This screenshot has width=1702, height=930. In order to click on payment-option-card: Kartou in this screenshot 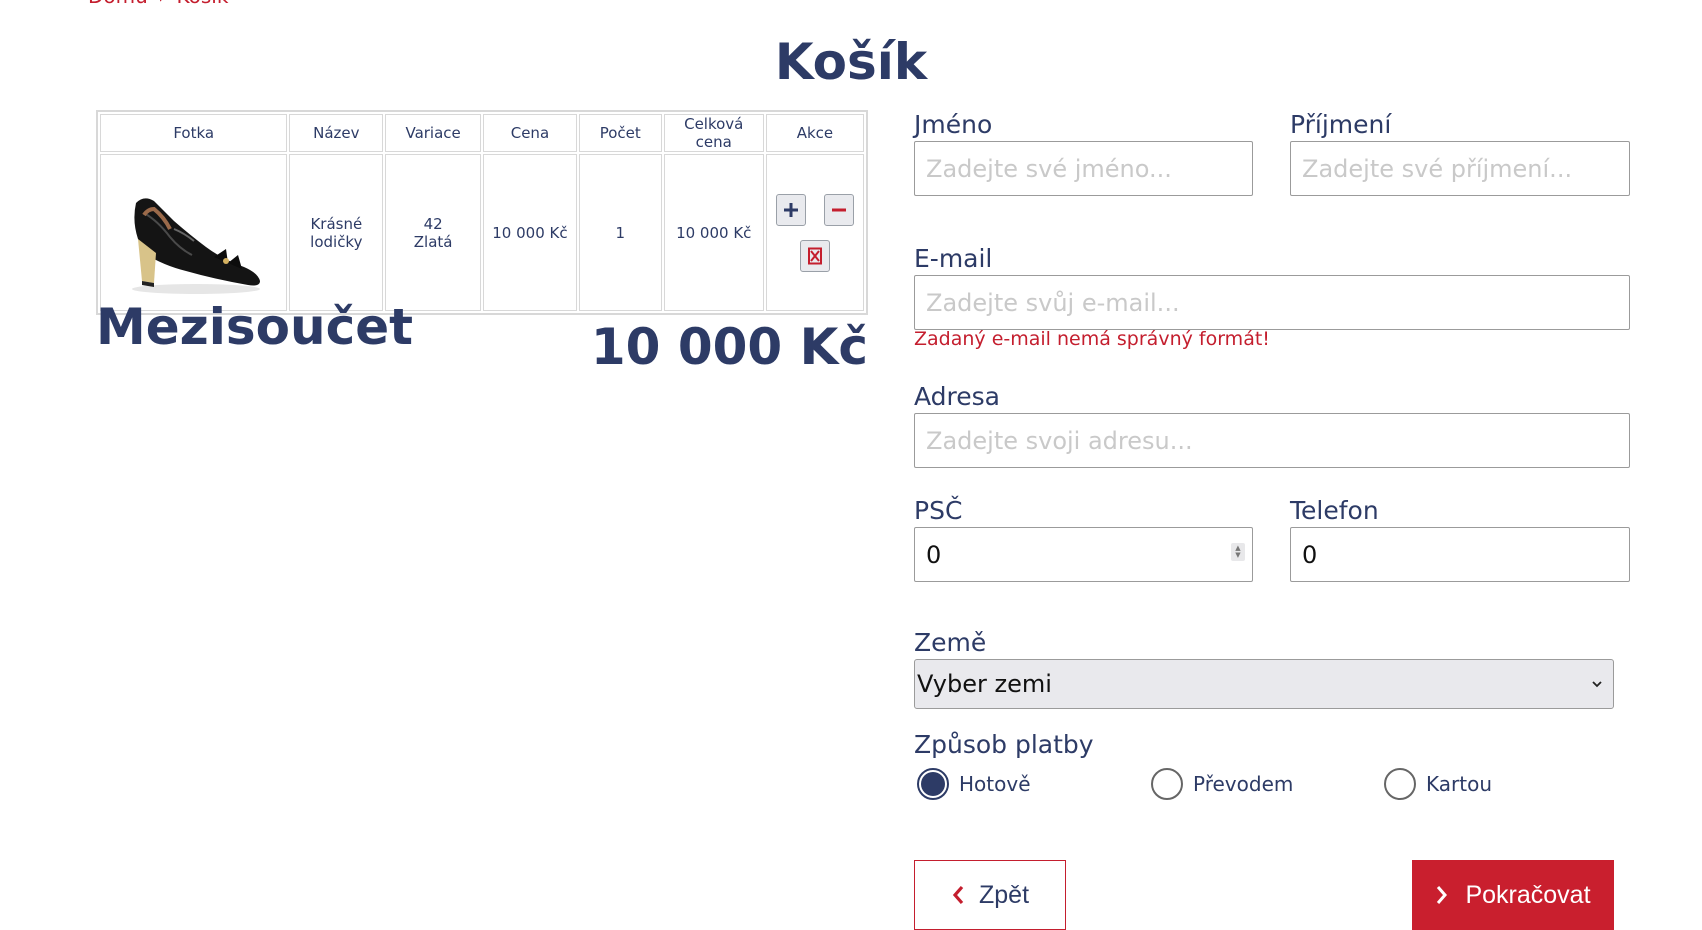, I will do `click(1438, 784)`.